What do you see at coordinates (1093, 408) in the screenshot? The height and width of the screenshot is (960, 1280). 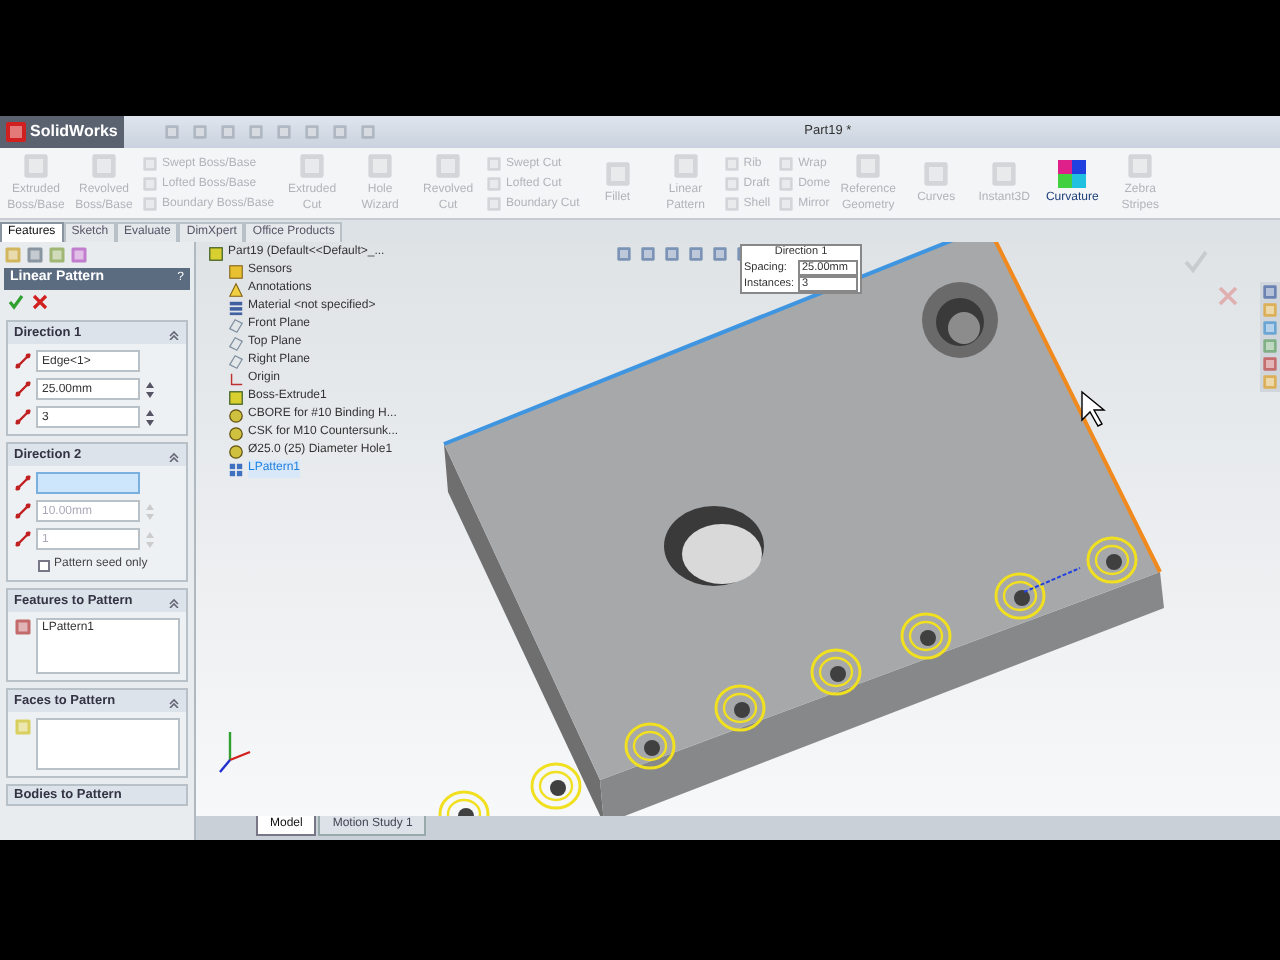 I see `cursor-icon` at bounding box center [1093, 408].